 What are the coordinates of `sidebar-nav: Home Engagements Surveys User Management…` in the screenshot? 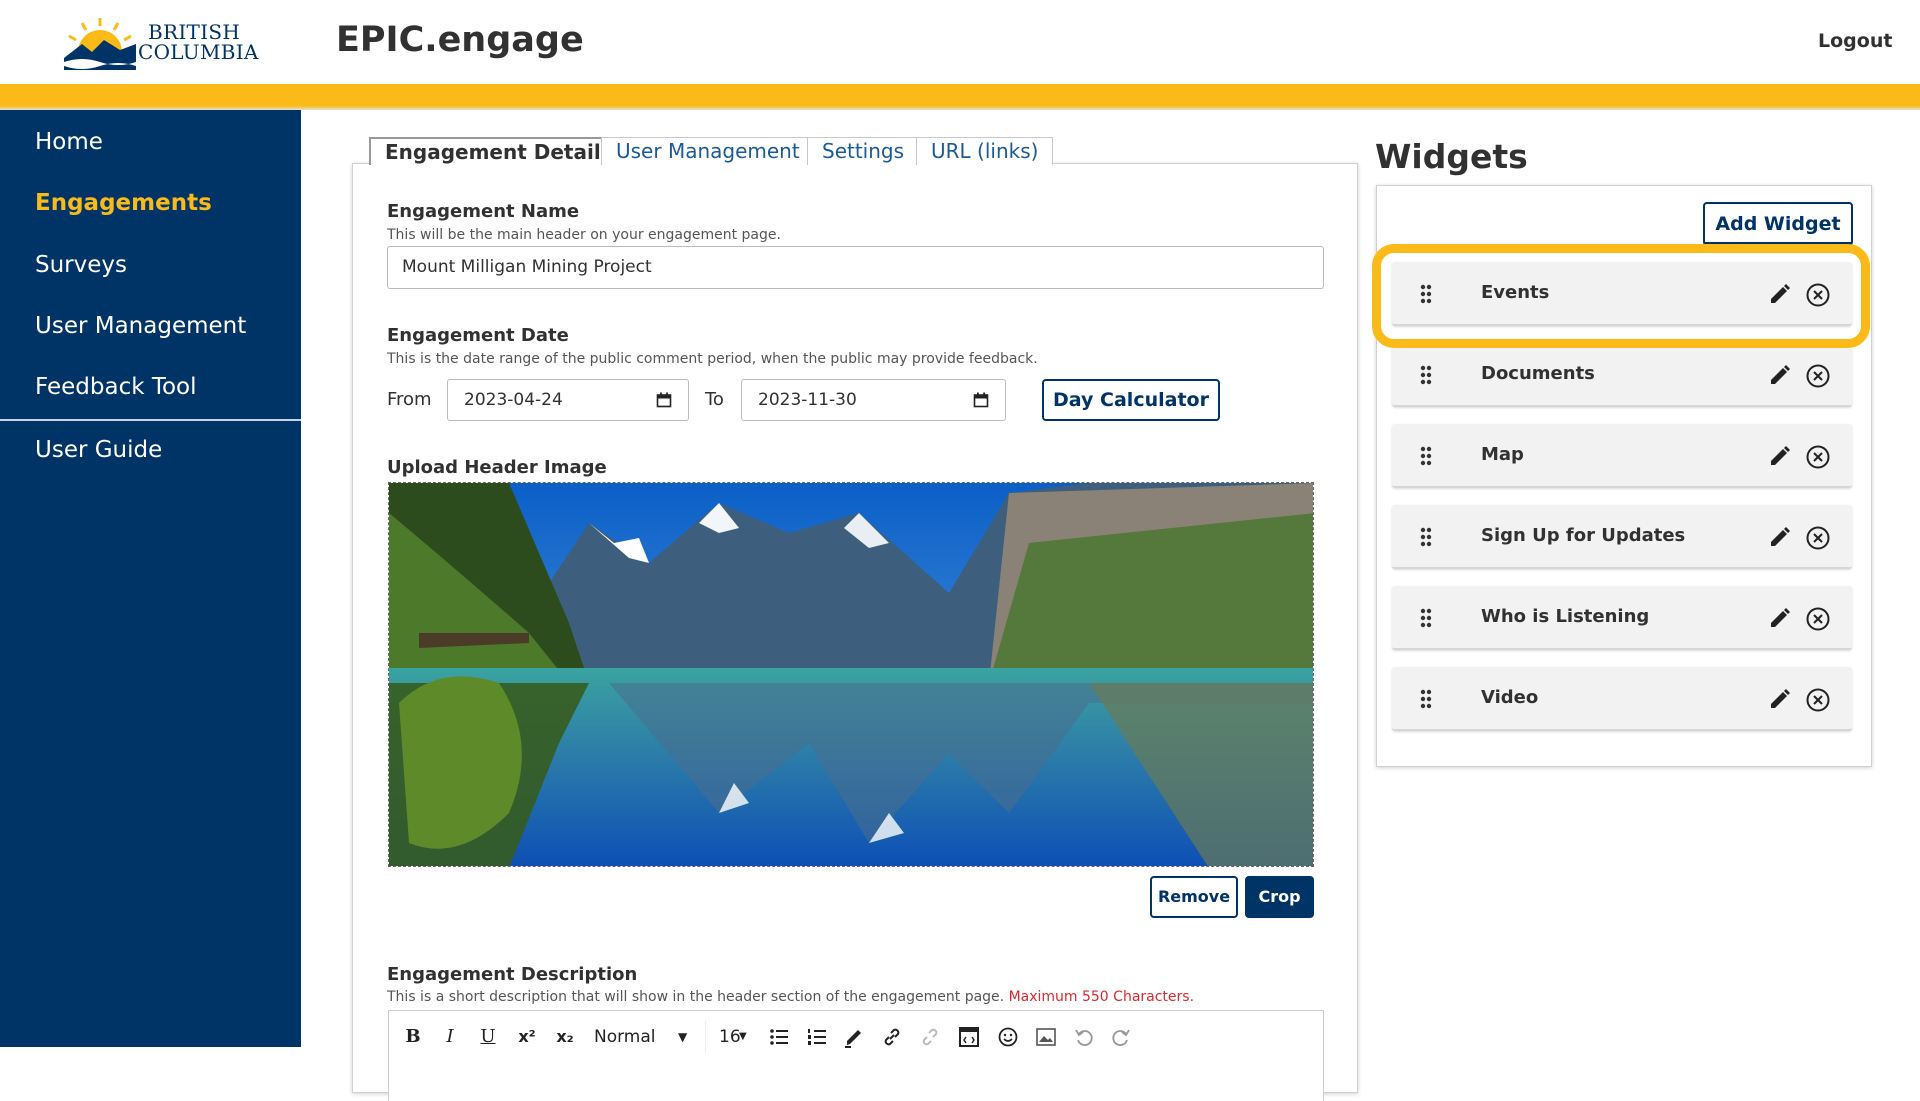 It's located at (150, 578).